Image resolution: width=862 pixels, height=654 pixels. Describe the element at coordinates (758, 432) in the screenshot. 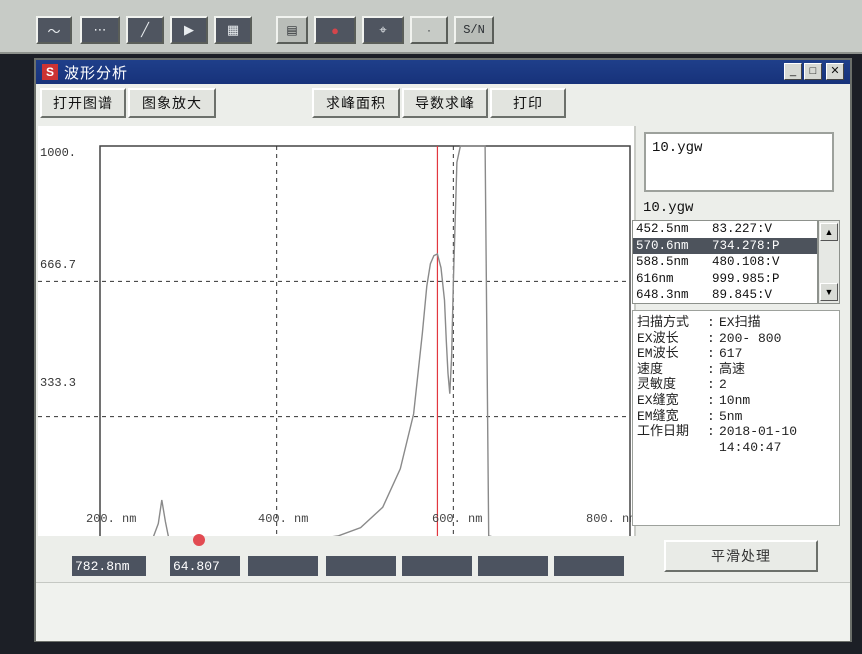

I see `scan-info-value: 2018-01-10` at that location.